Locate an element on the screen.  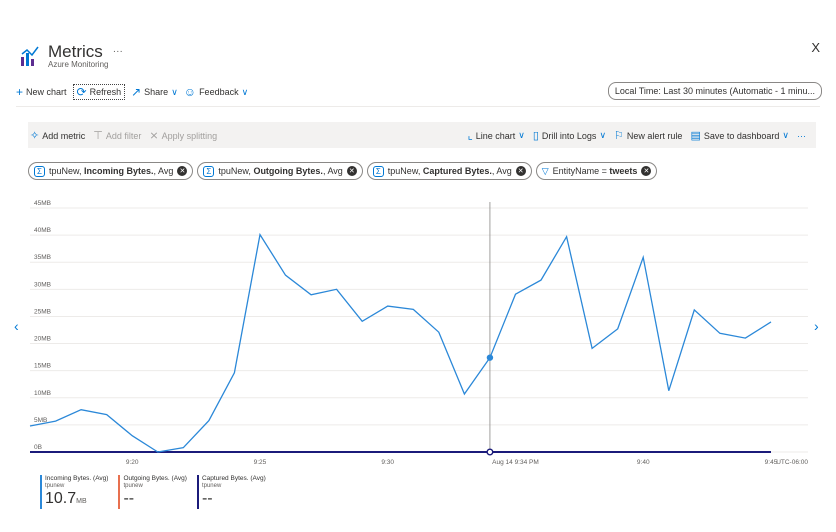
alert-icon: ⚐ is located at coordinates (619, 136).